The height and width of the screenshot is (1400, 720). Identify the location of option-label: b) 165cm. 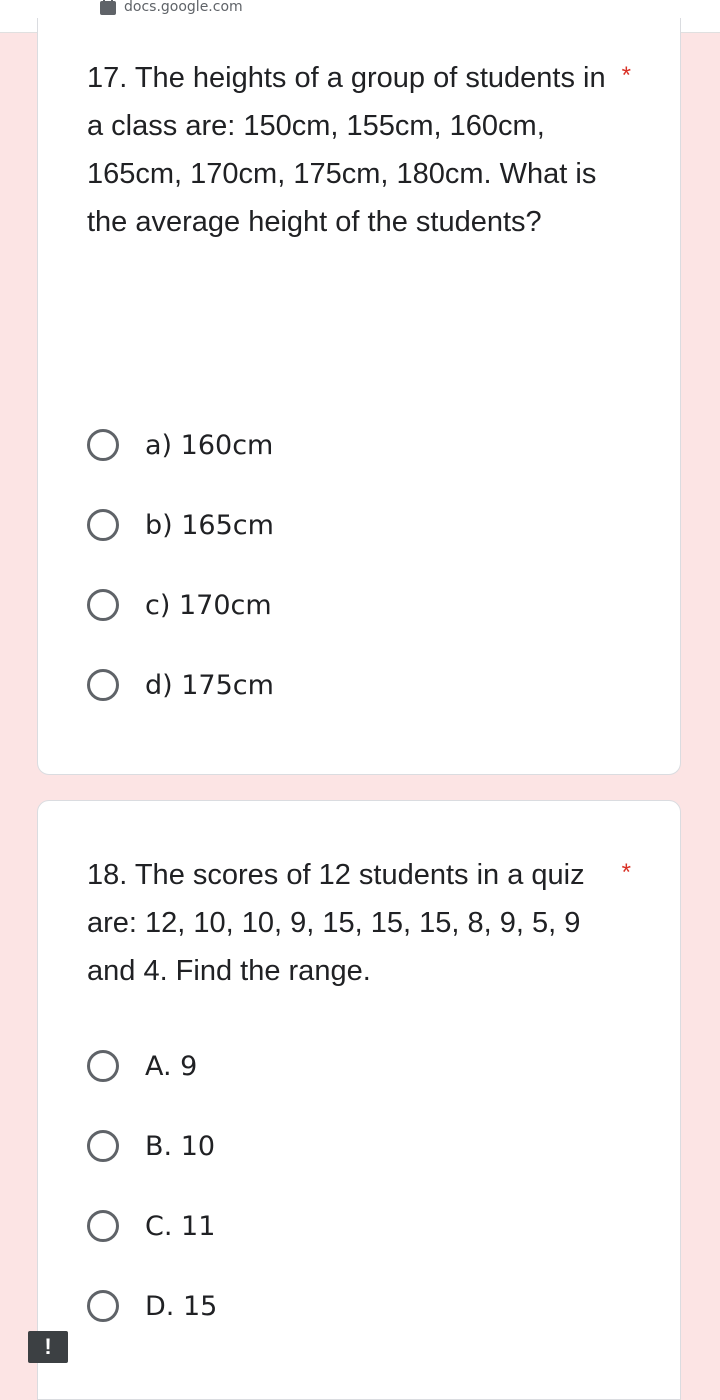
(209, 525).